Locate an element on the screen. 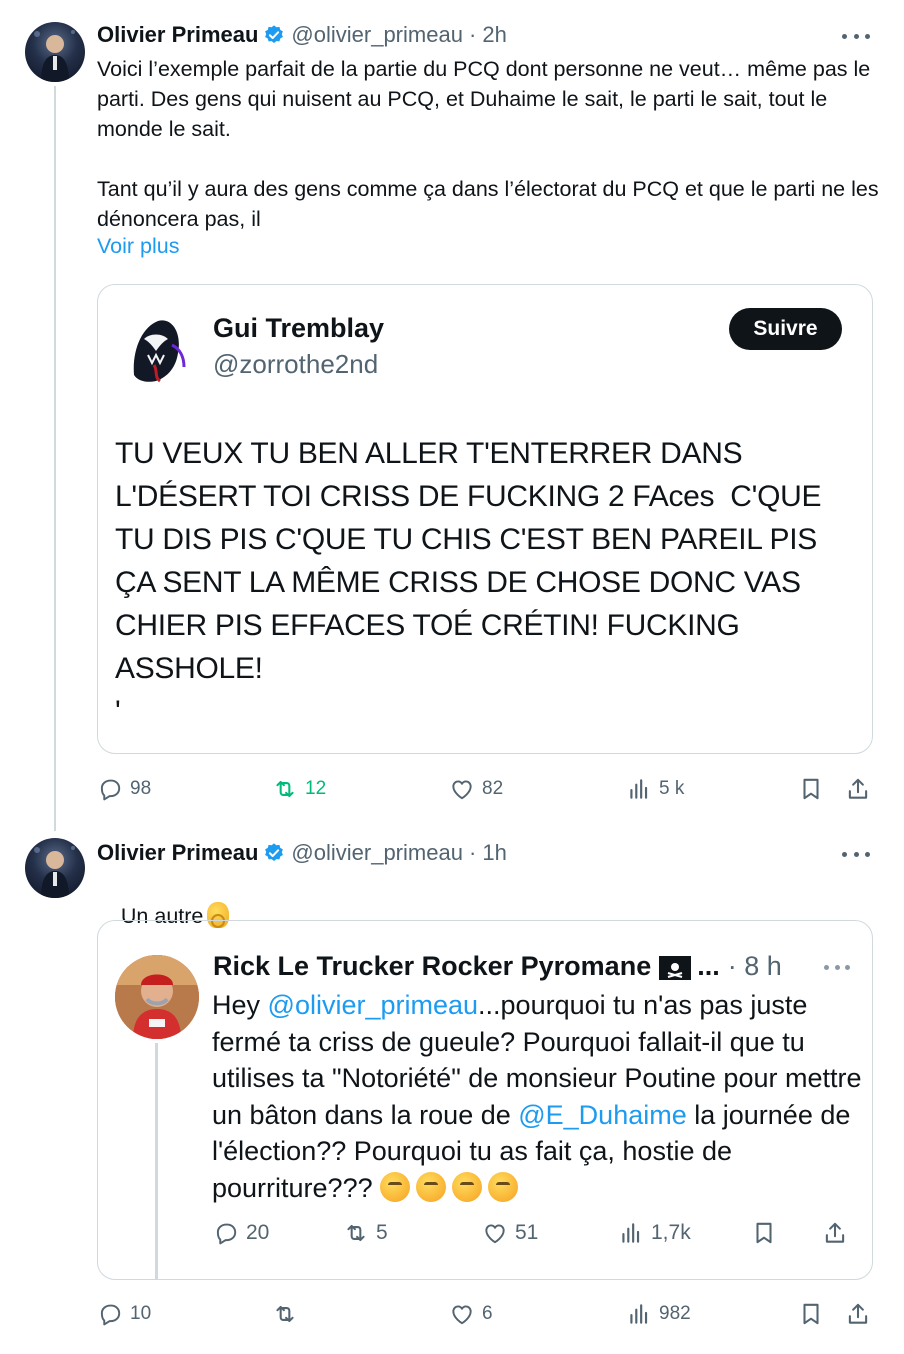 The height and width of the screenshot is (1354, 904). retweet-button is located at coordinates (288, 1314).